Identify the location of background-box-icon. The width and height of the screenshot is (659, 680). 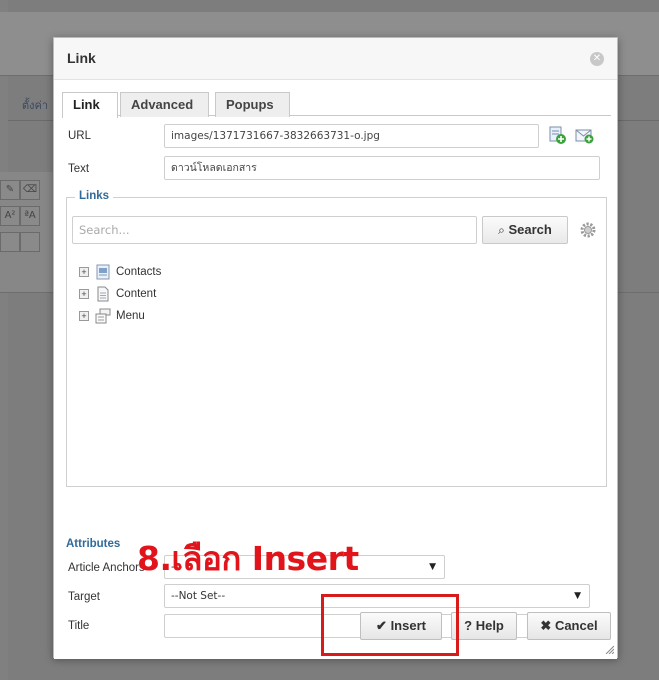
(30, 242).